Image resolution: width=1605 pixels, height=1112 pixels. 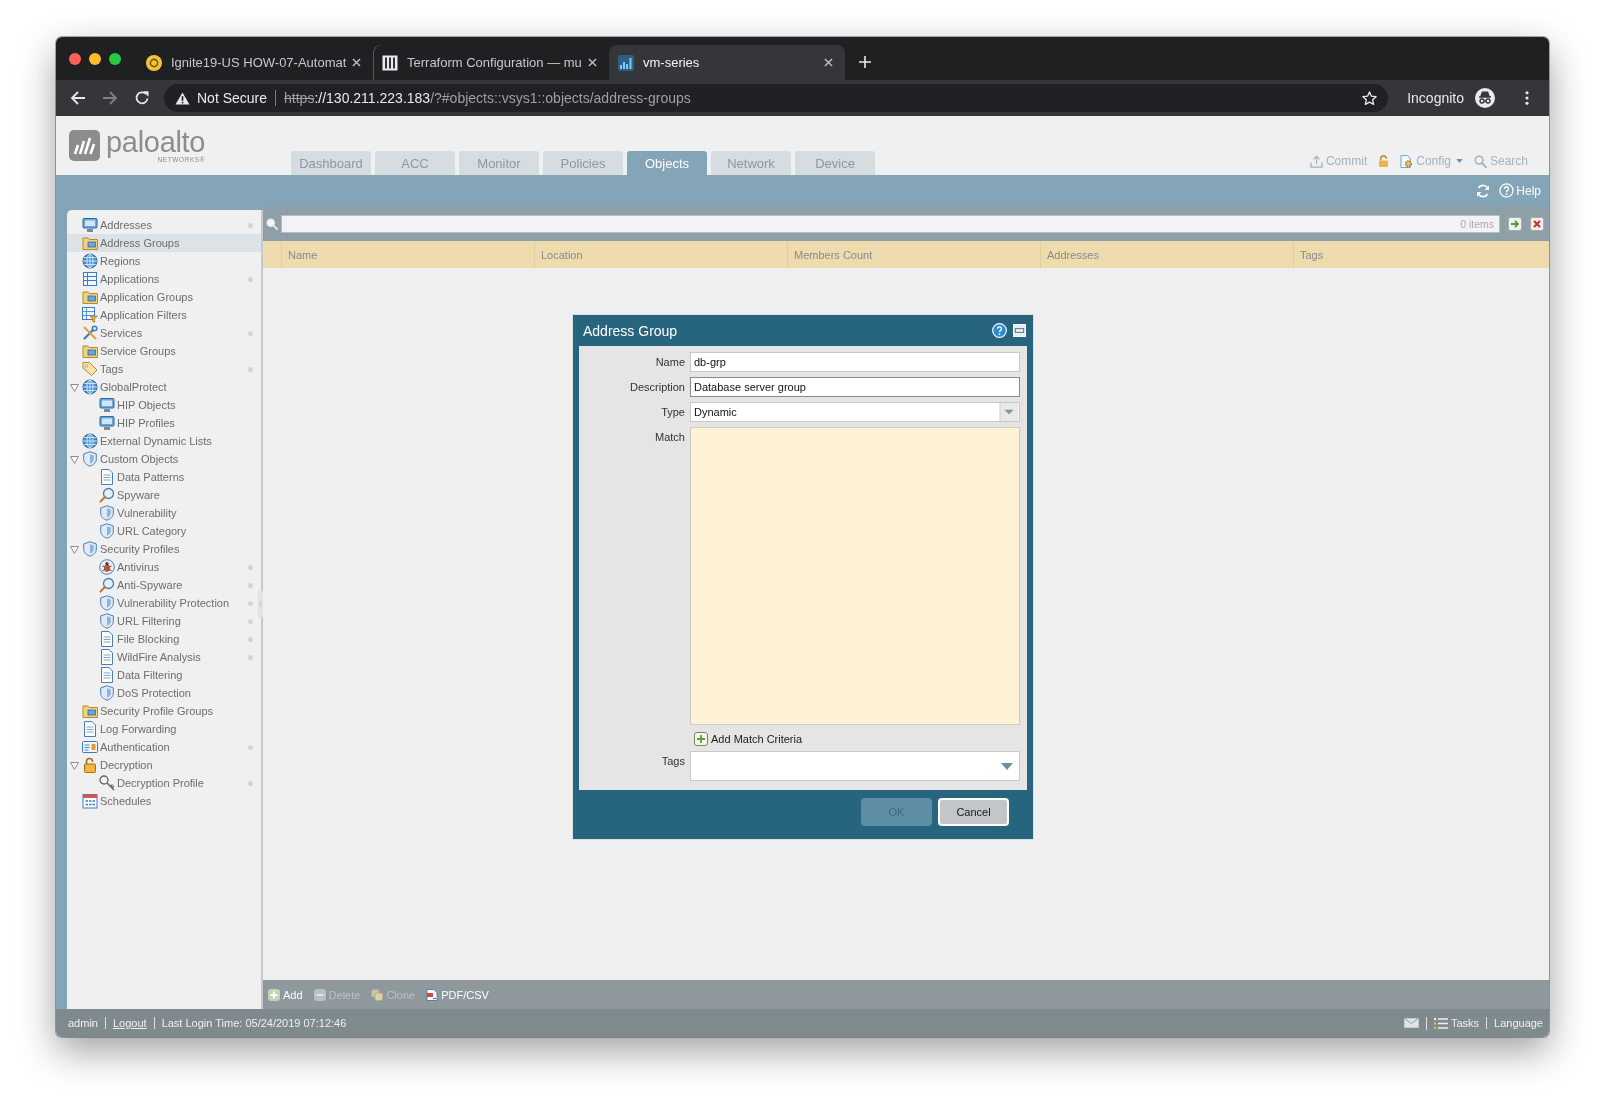 What do you see at coordinates (164, 531) in the screenshot?
I see `sidebar-item: URL Category` at bounding box center [164, 531].